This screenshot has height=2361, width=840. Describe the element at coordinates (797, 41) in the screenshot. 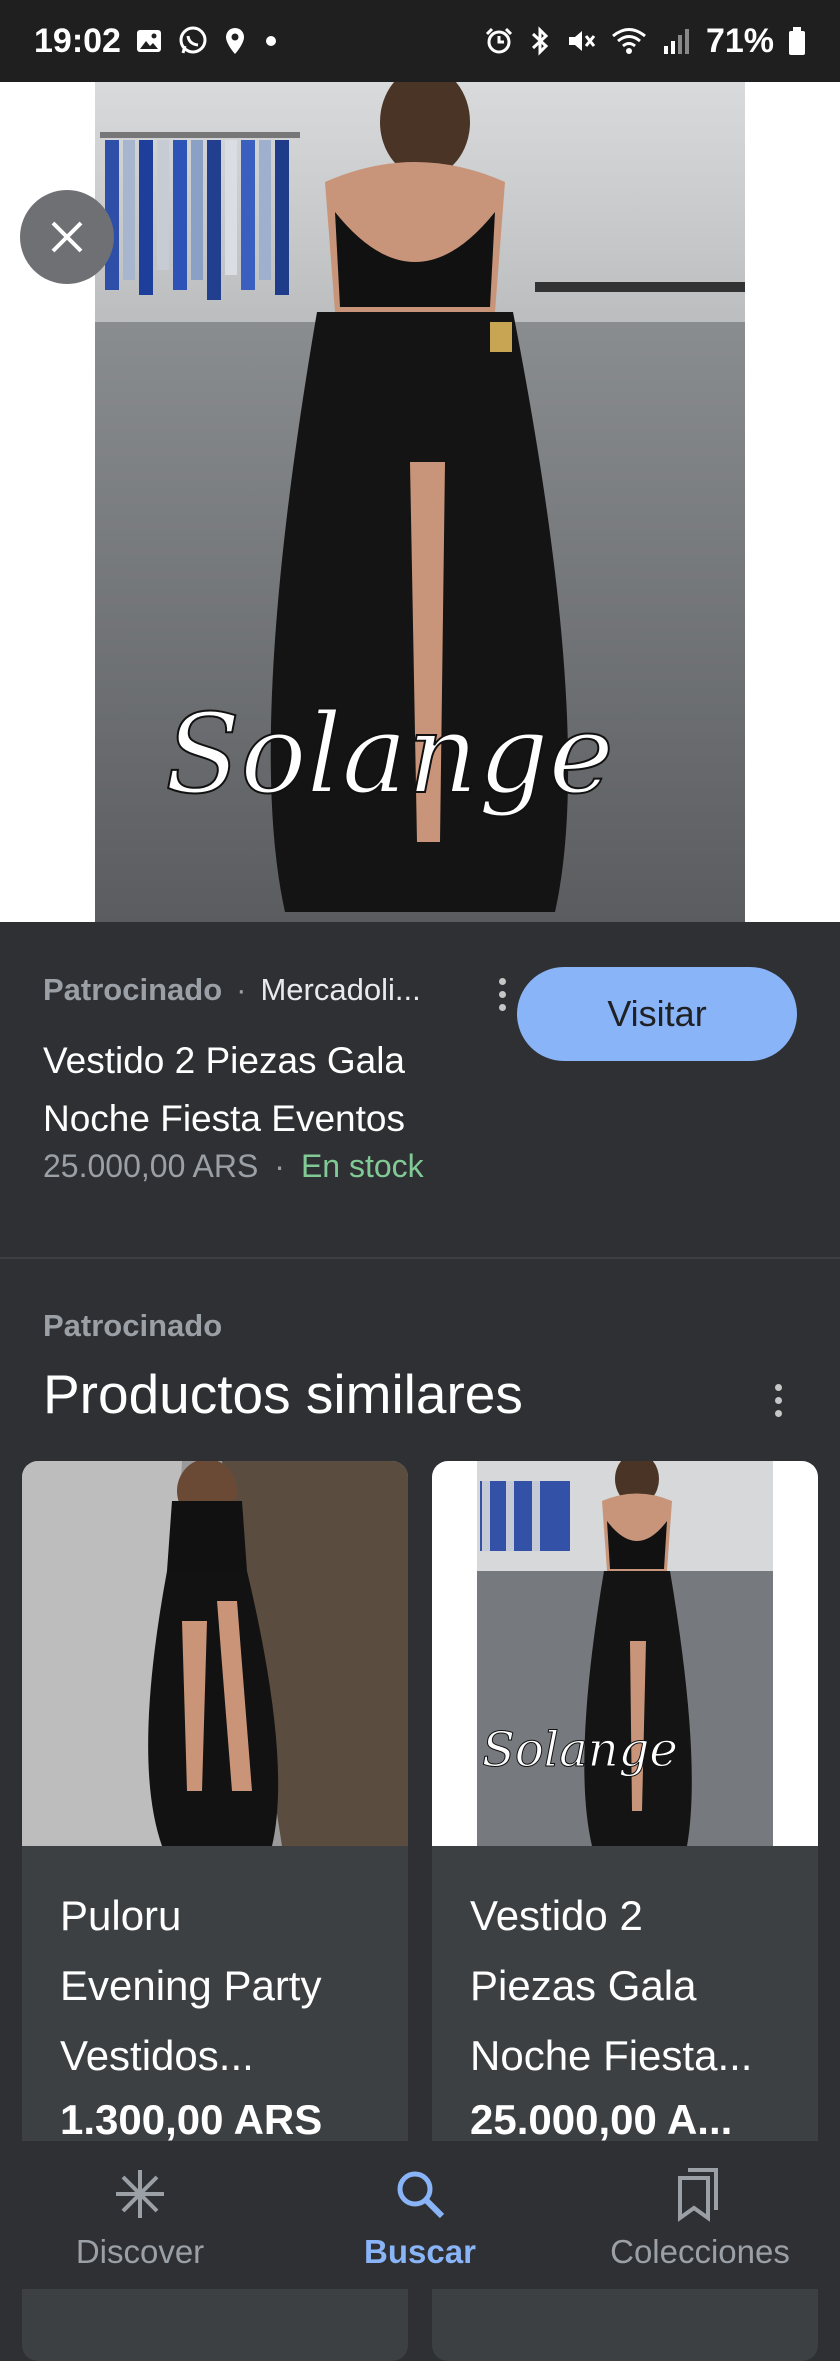

I see `battery-icon` at that location.